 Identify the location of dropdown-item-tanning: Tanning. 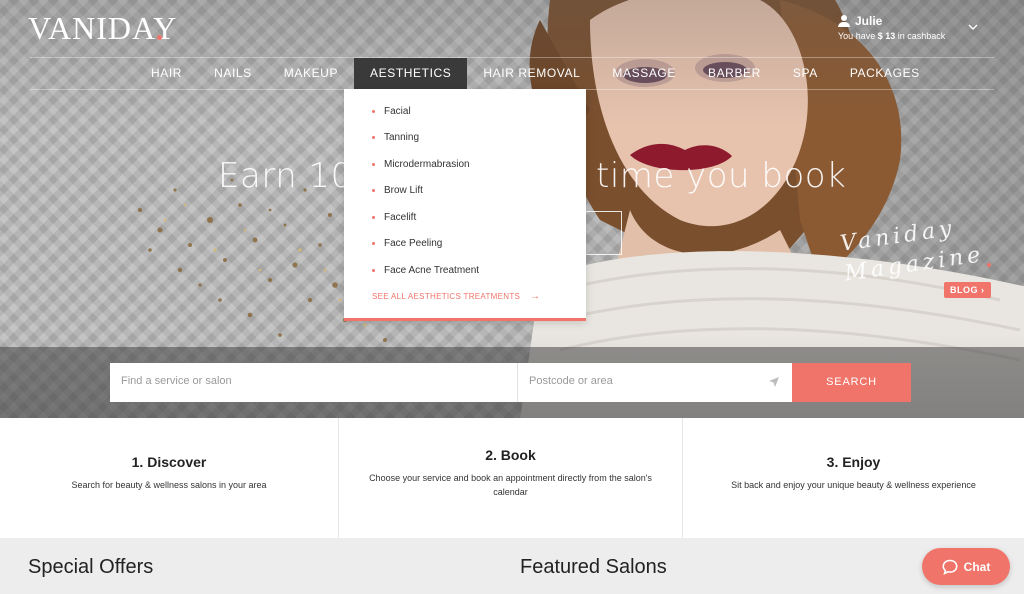
(395, 137).